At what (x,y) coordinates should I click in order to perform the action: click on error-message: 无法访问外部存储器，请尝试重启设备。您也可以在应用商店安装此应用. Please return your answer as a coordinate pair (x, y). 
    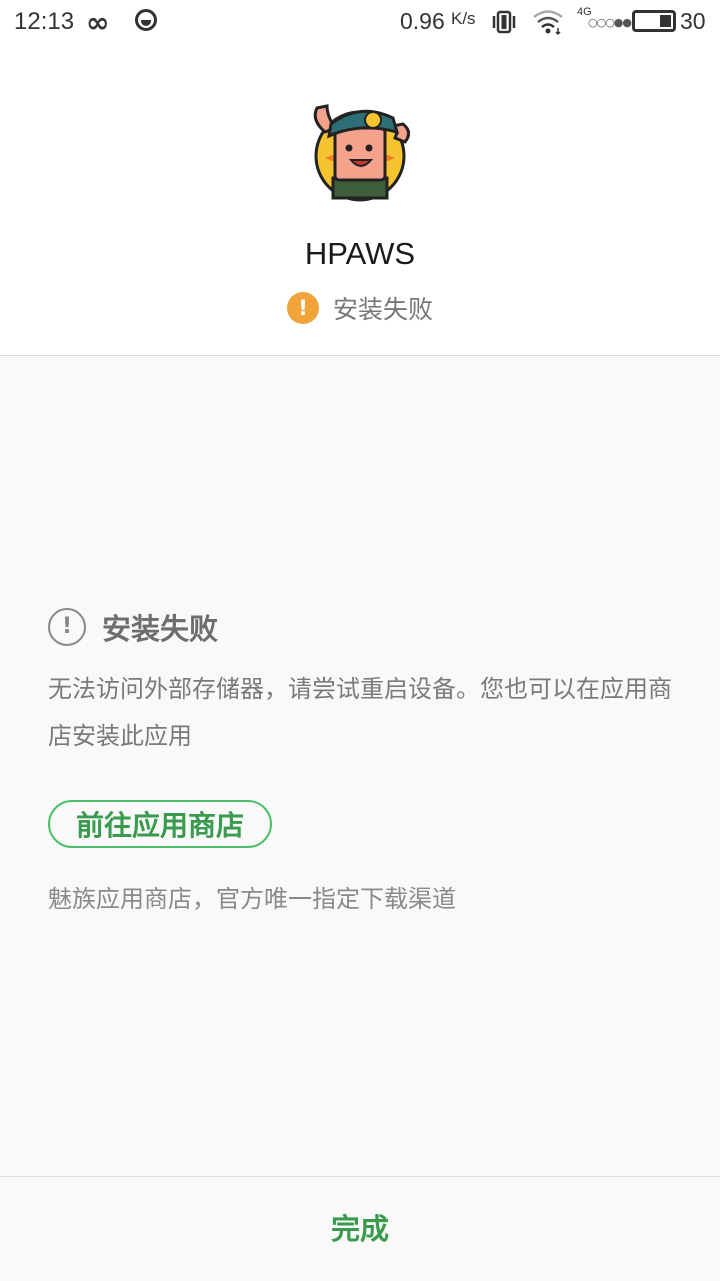
    Looking at the image, I should click on (360, 712).